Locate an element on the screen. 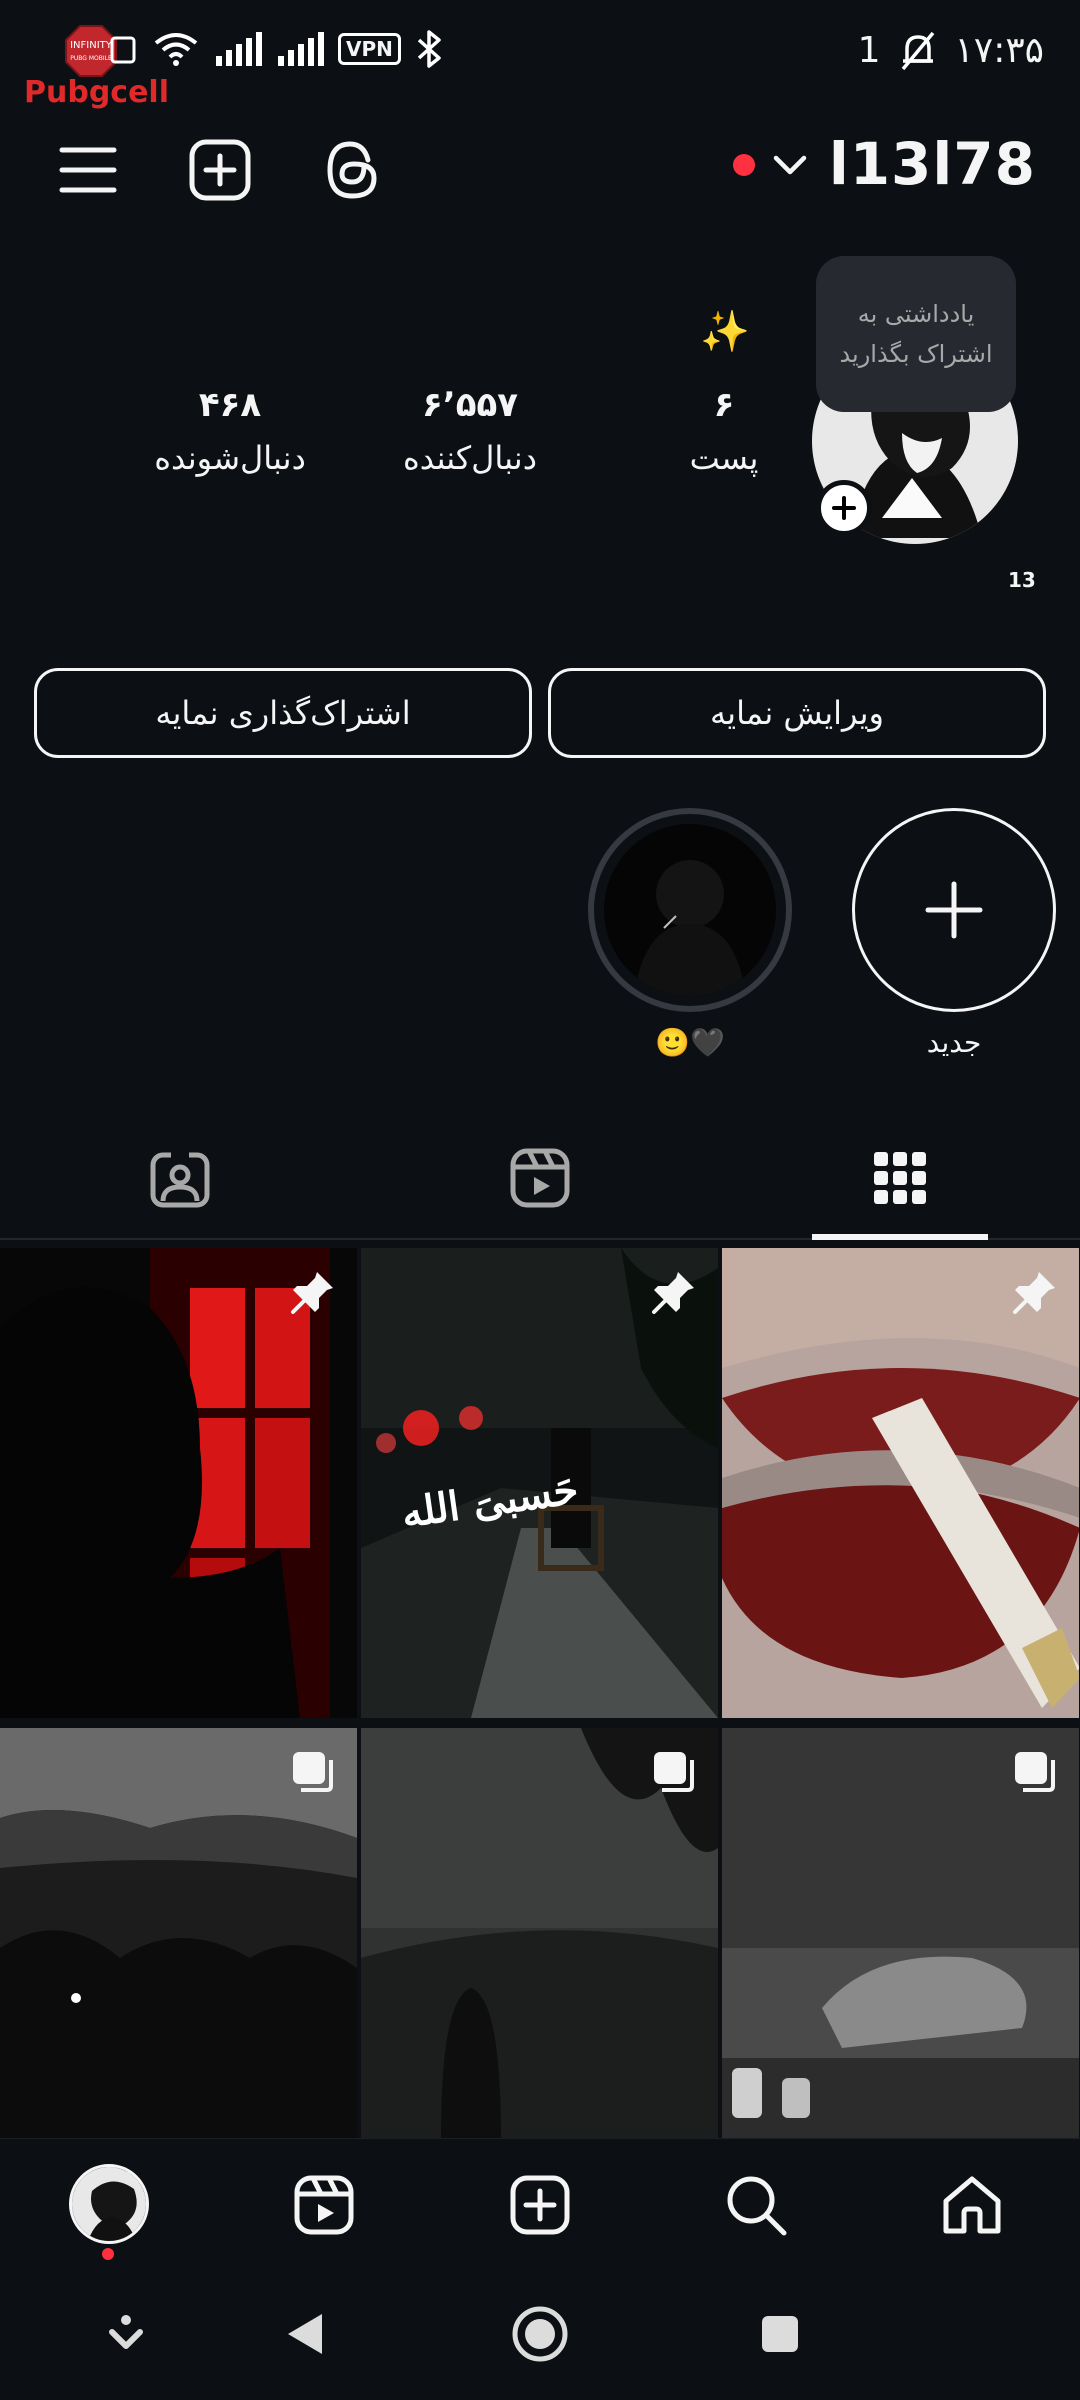 The image size is (1080, 2400). followers-label: دنبال‌کننده is located at coordinates (470, 458).